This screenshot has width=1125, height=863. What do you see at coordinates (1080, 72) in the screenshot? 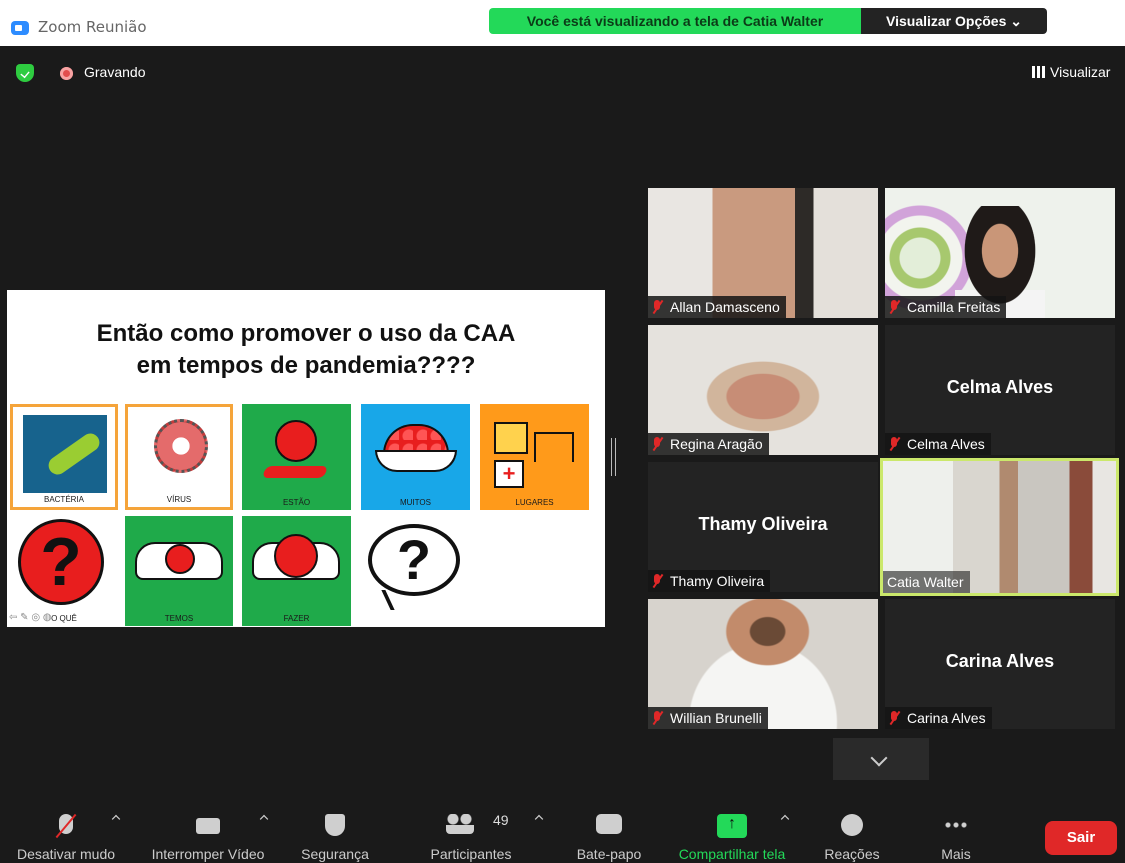
I see `view-label: Visualizar` at bounding box center [1080, 72].